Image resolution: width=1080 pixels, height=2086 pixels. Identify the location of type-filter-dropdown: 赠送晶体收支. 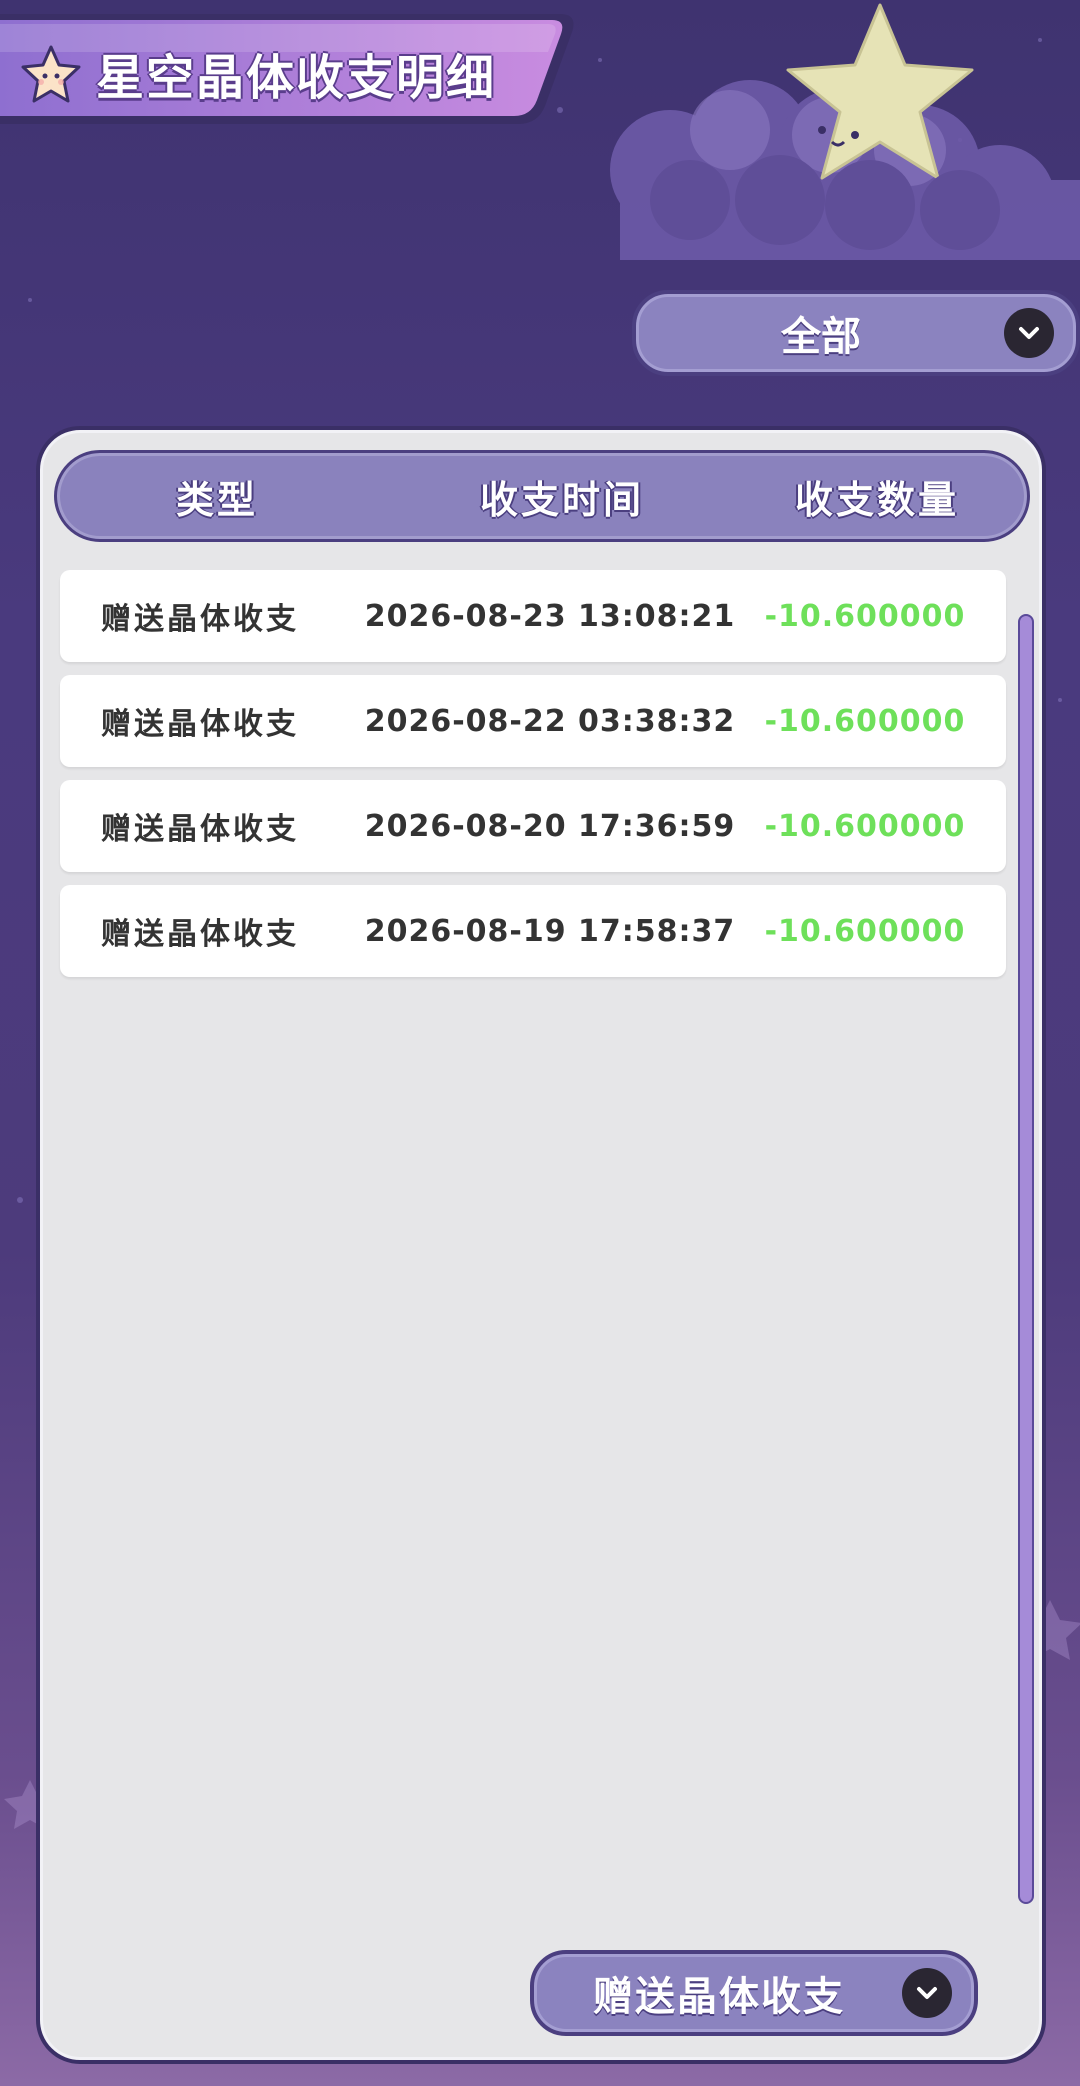
(754, 1993).